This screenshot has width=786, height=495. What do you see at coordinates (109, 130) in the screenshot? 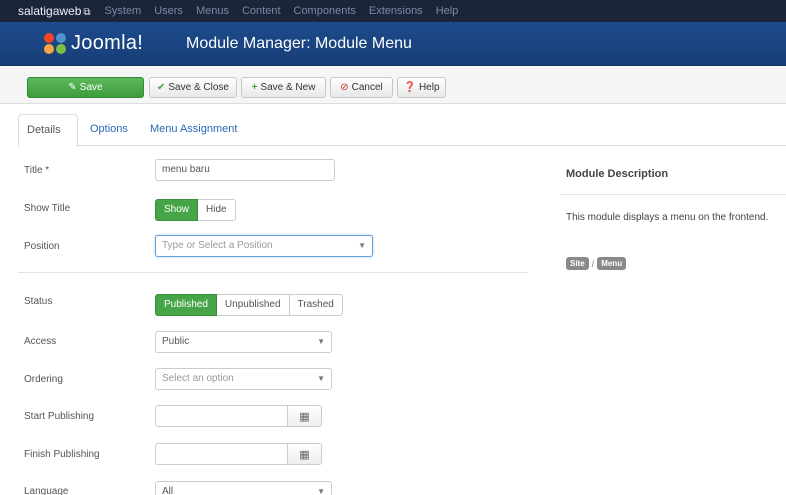
I see `tab-options: Options` at bounding box center [109, 130].